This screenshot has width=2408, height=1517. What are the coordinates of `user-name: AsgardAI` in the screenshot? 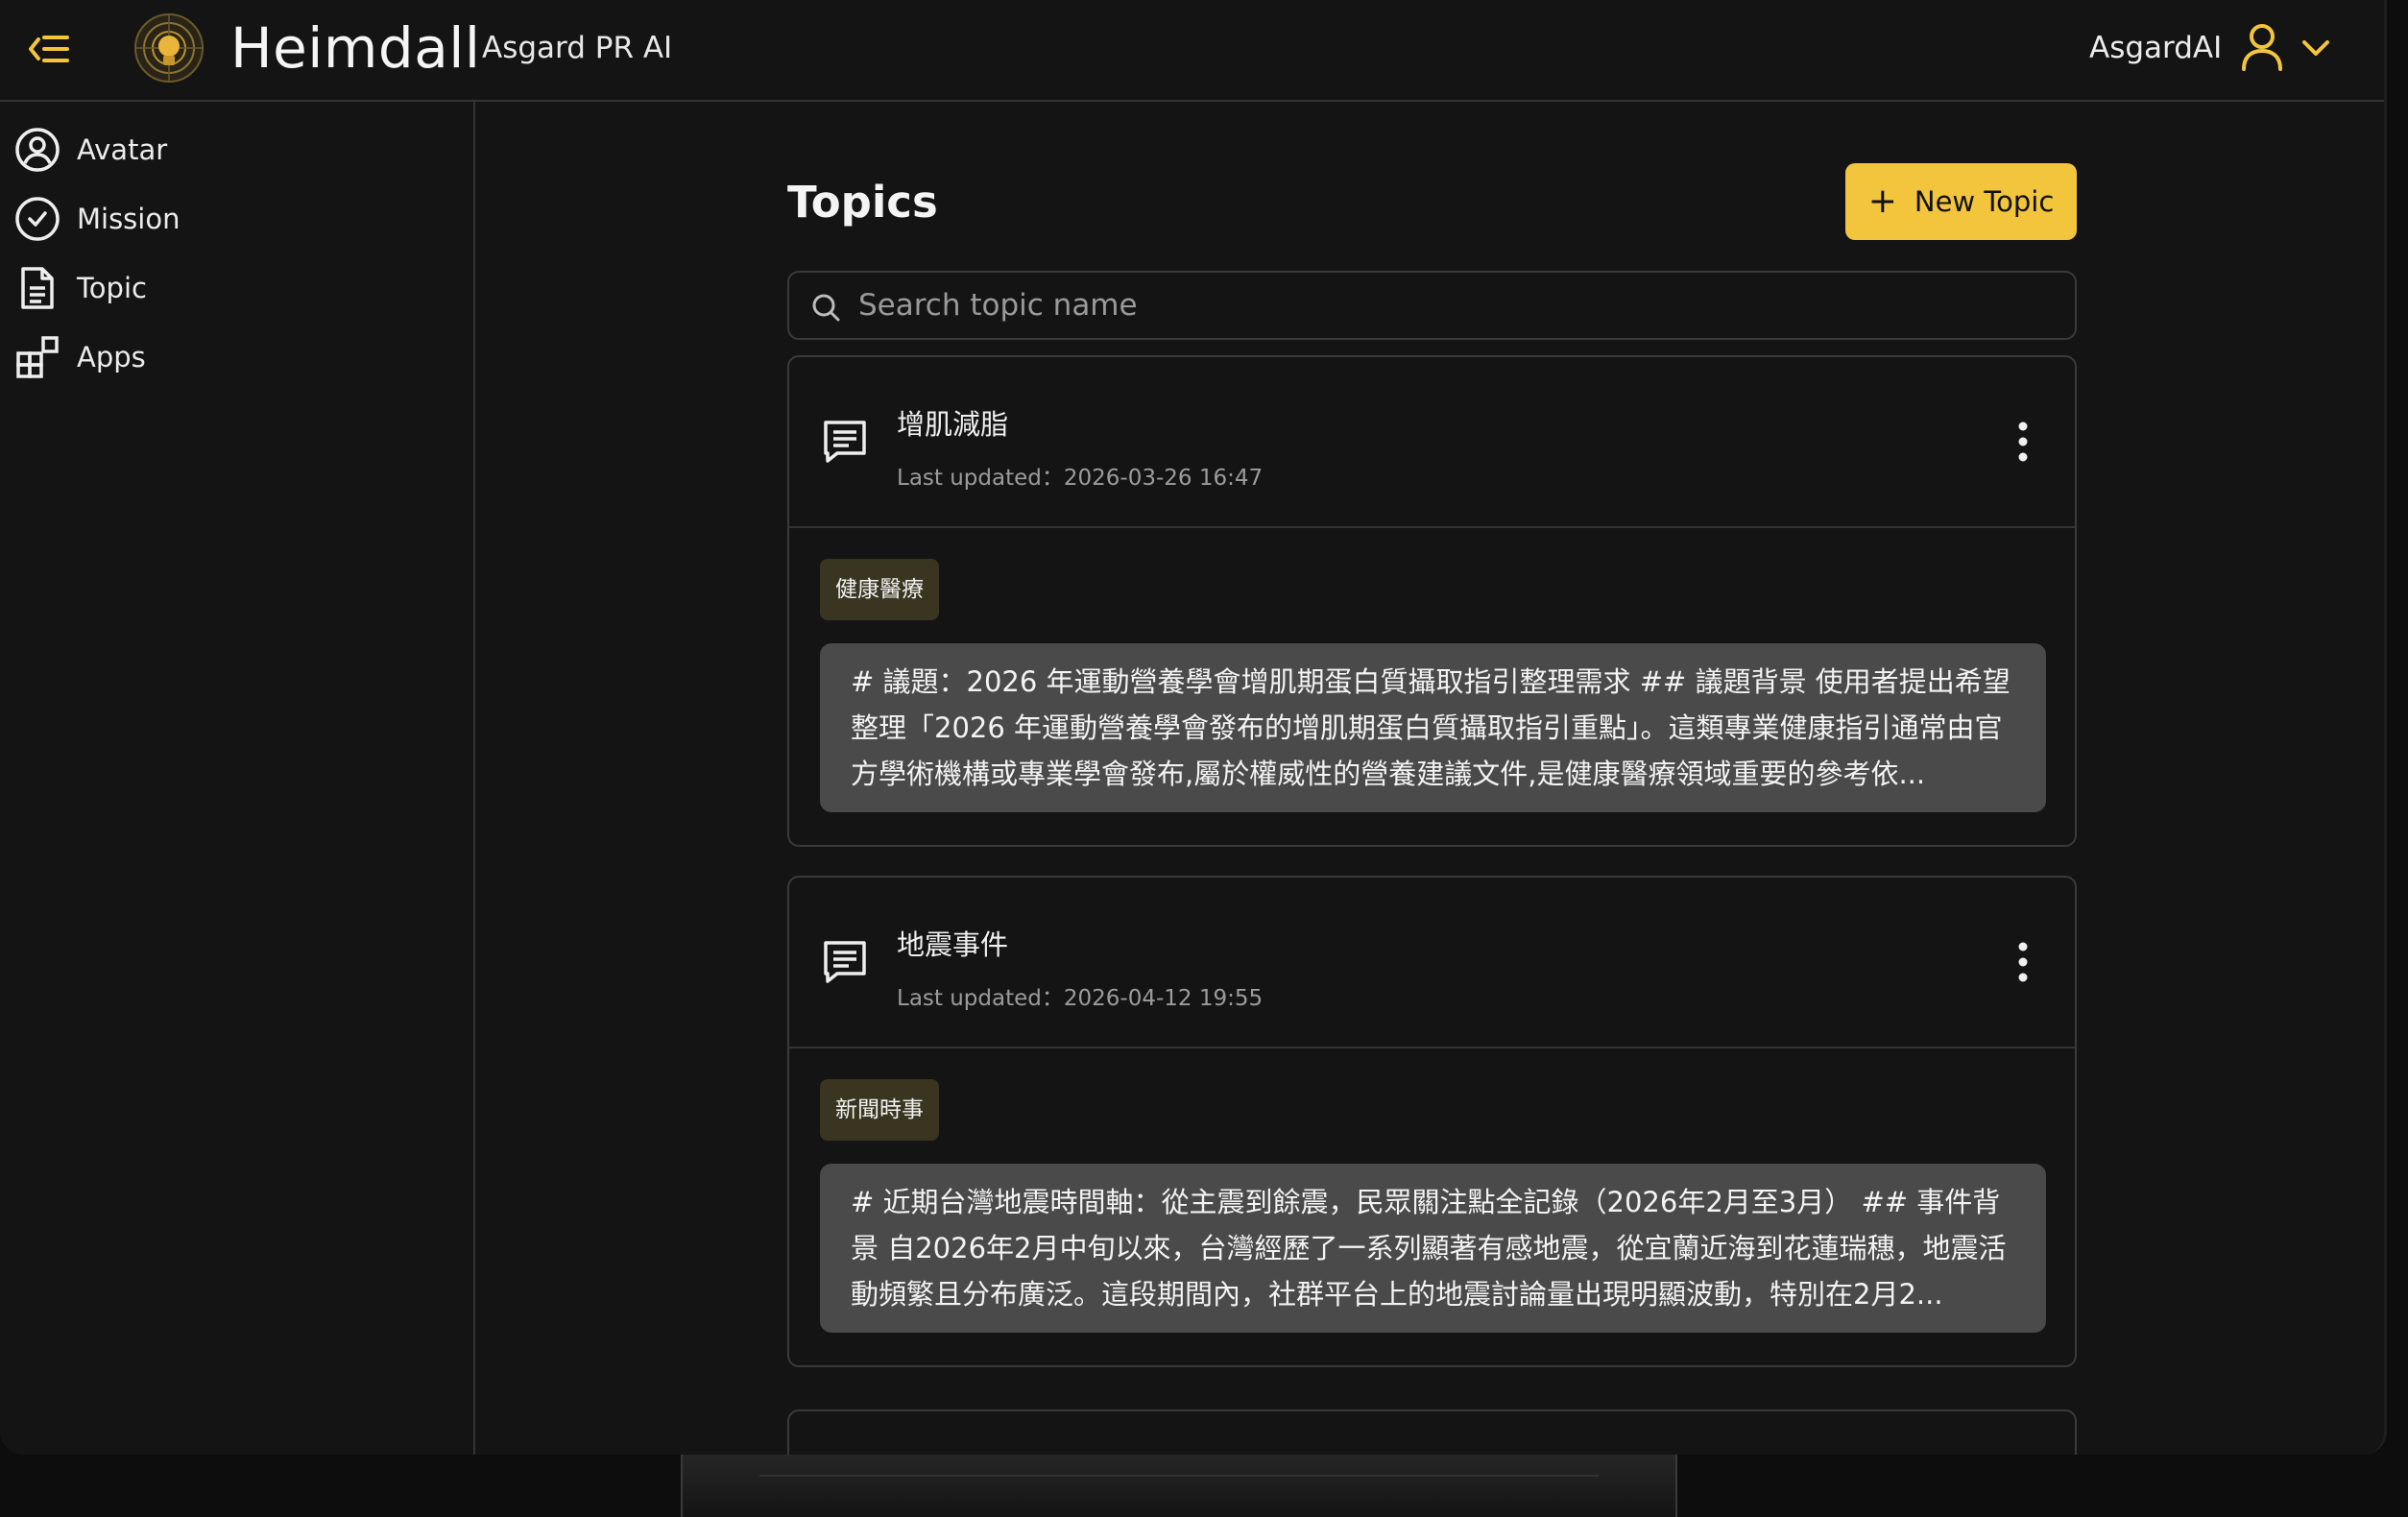 It's located at (2155, 48).